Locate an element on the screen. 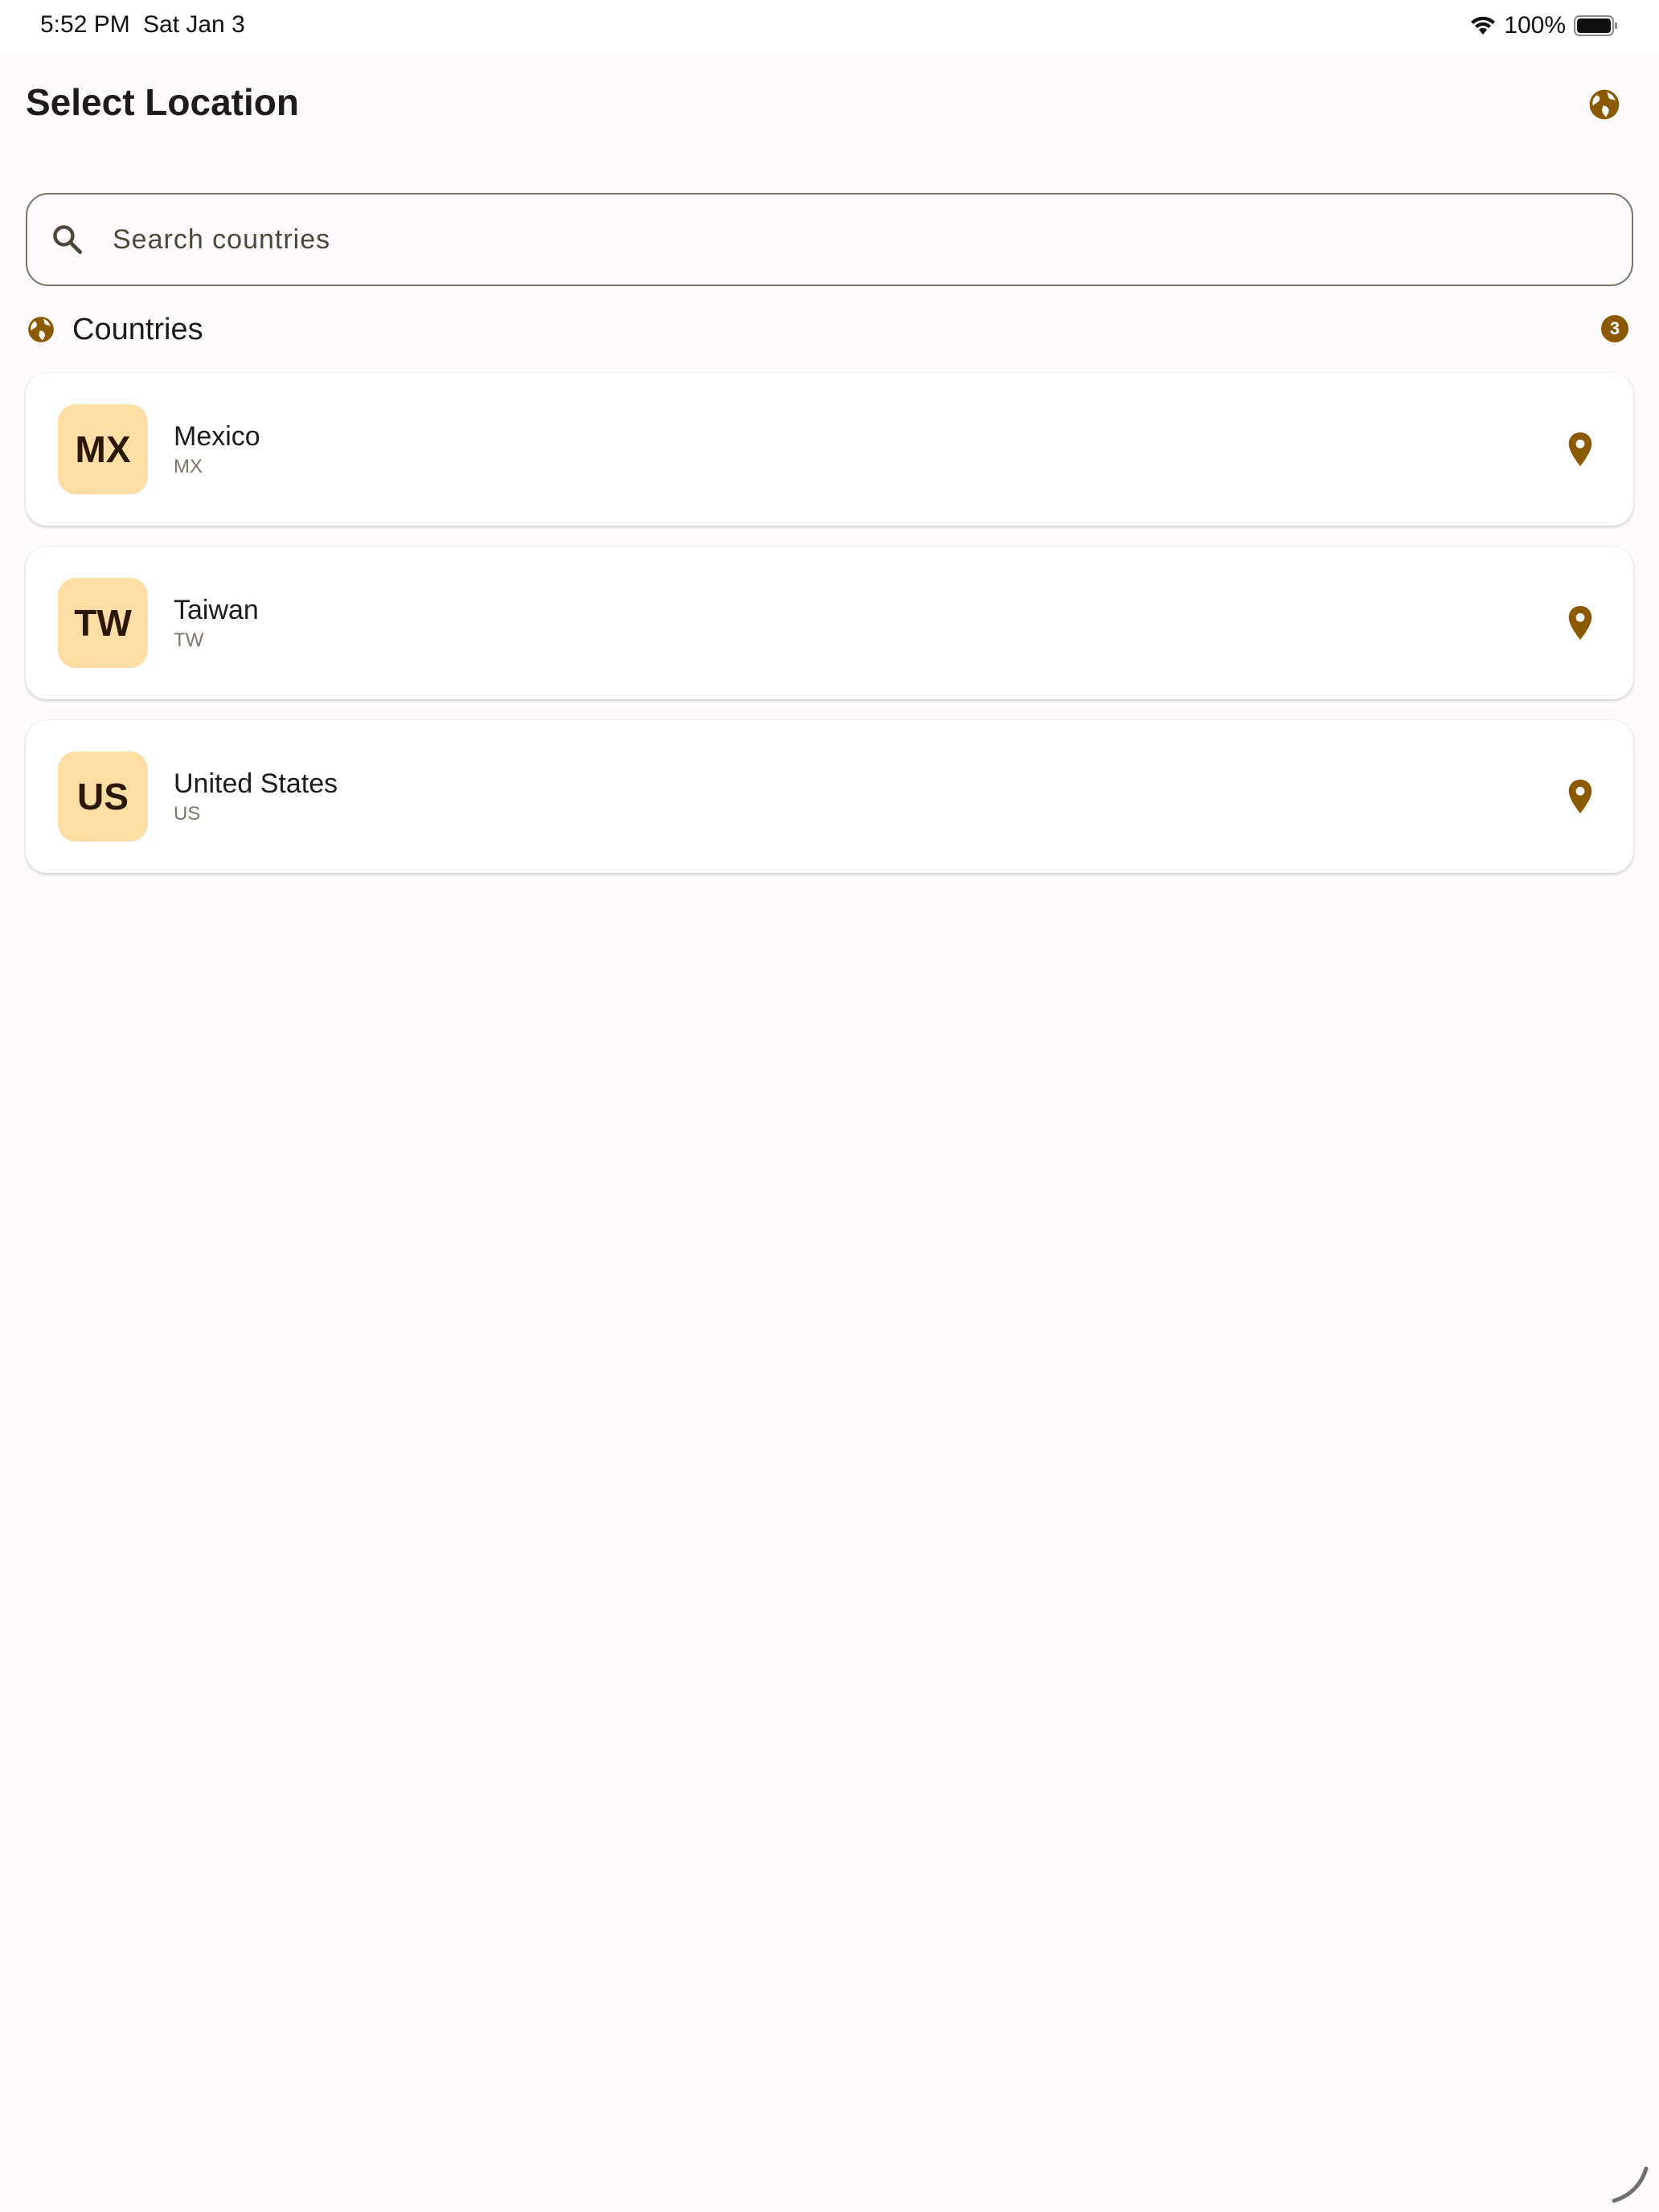 The image size is (1659, 2212). country-code: TW is located at coordinates (189, 640).